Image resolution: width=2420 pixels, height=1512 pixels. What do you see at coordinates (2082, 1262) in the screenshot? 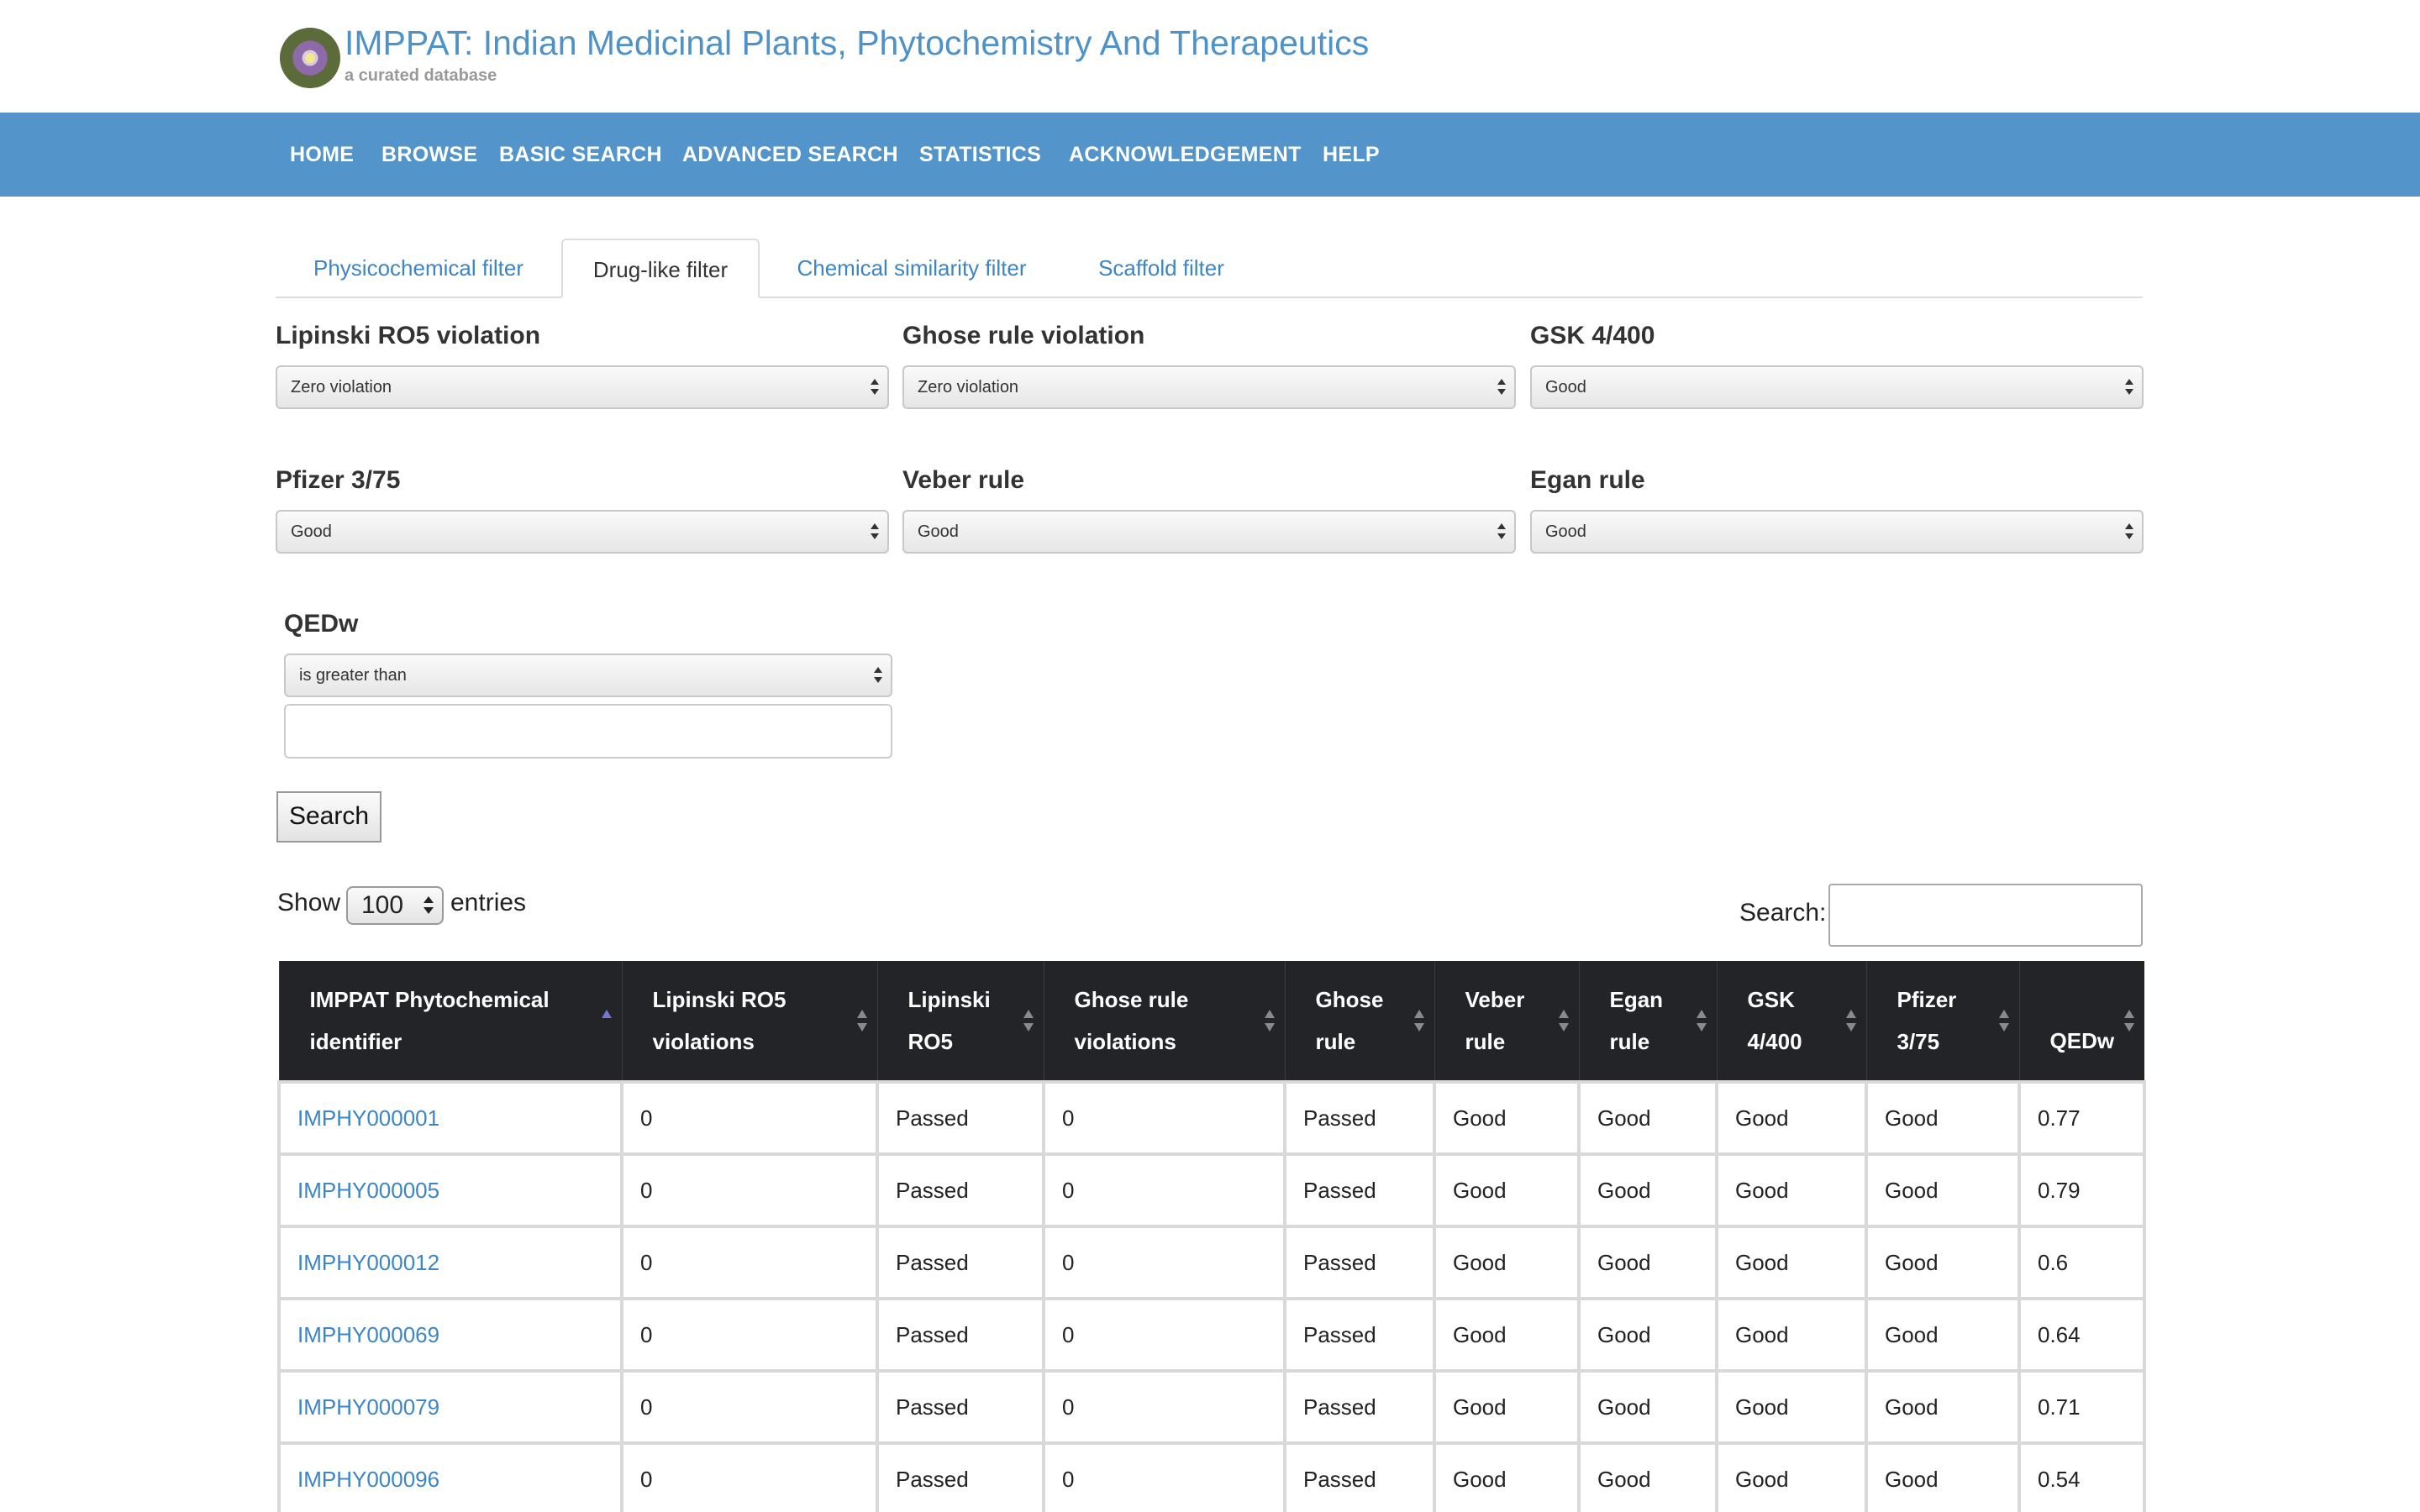
I see `cell-qedw: 0.6` at bounding box center [2082, 1262].